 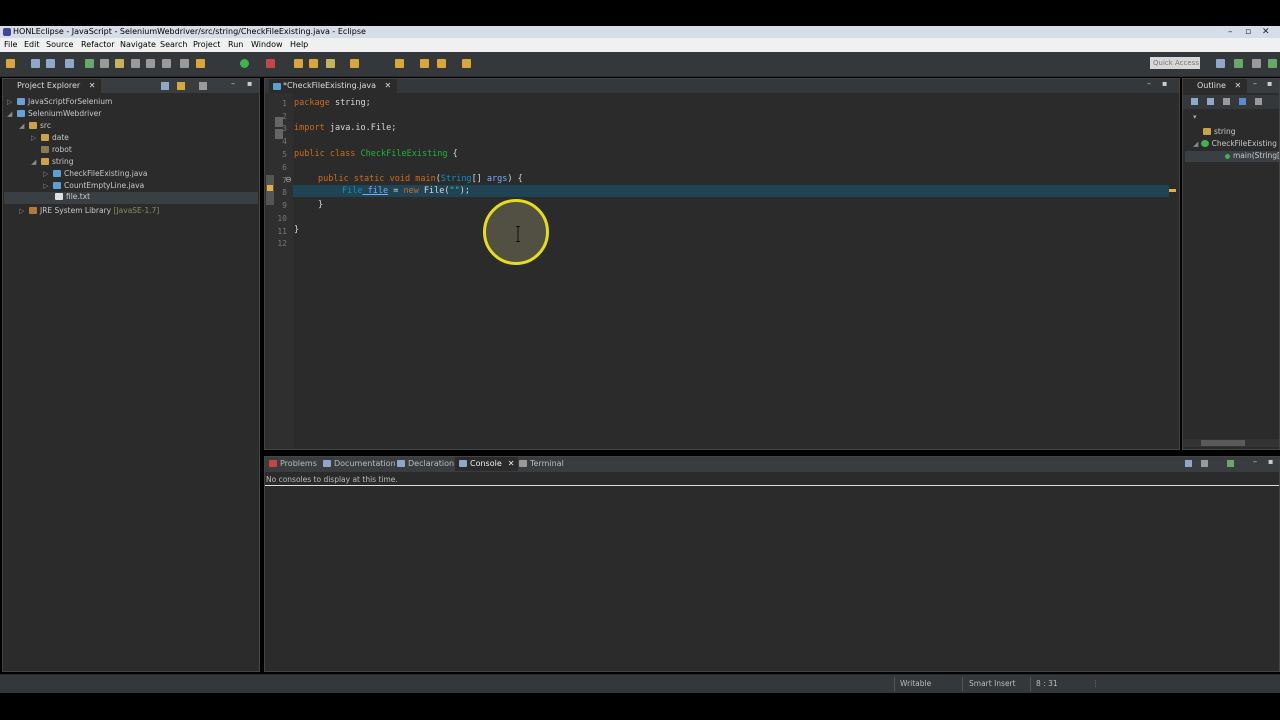 I want to click on minimize-icon: –, so click(x=1230, y=32).